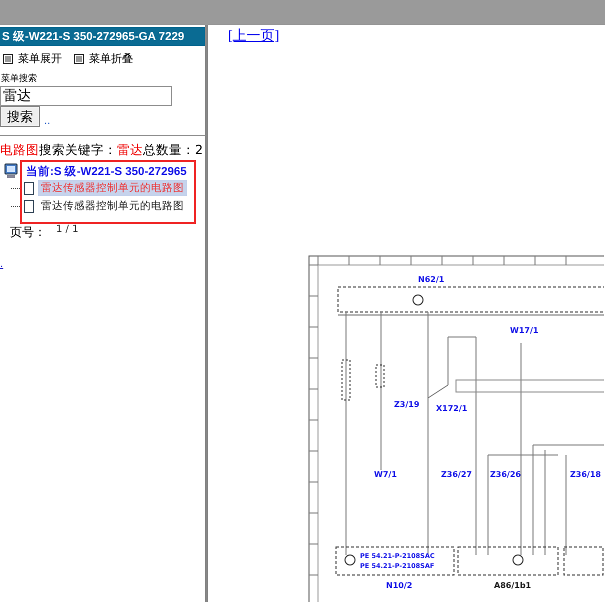 The height and width of the screenshot is (602, 605). What do you see at coordinates (524, 330) in the screenshot?
I see `diagram-label: W17/1` at bounding box center [524, 330].